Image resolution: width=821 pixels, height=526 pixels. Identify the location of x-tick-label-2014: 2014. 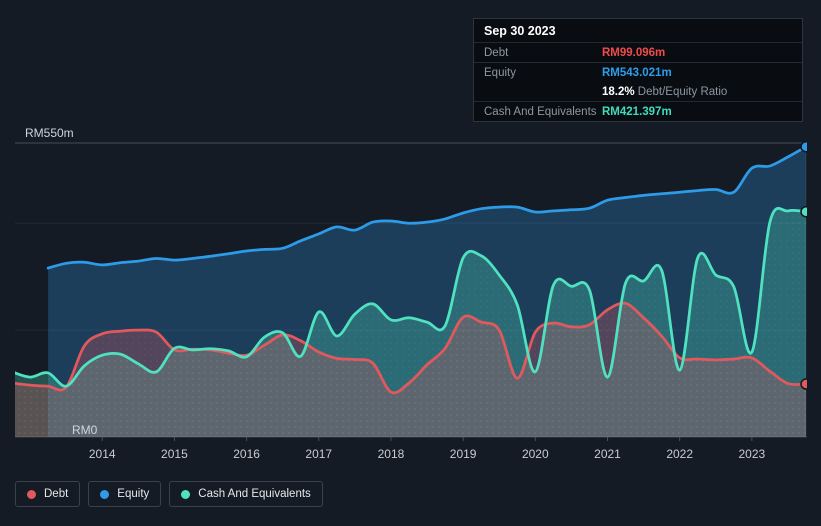
(102, 454).